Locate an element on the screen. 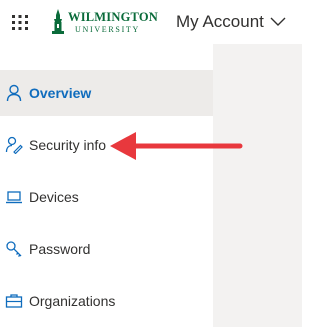  sidebar-item-organizations: Organizations is located at coordinates (106, 301).